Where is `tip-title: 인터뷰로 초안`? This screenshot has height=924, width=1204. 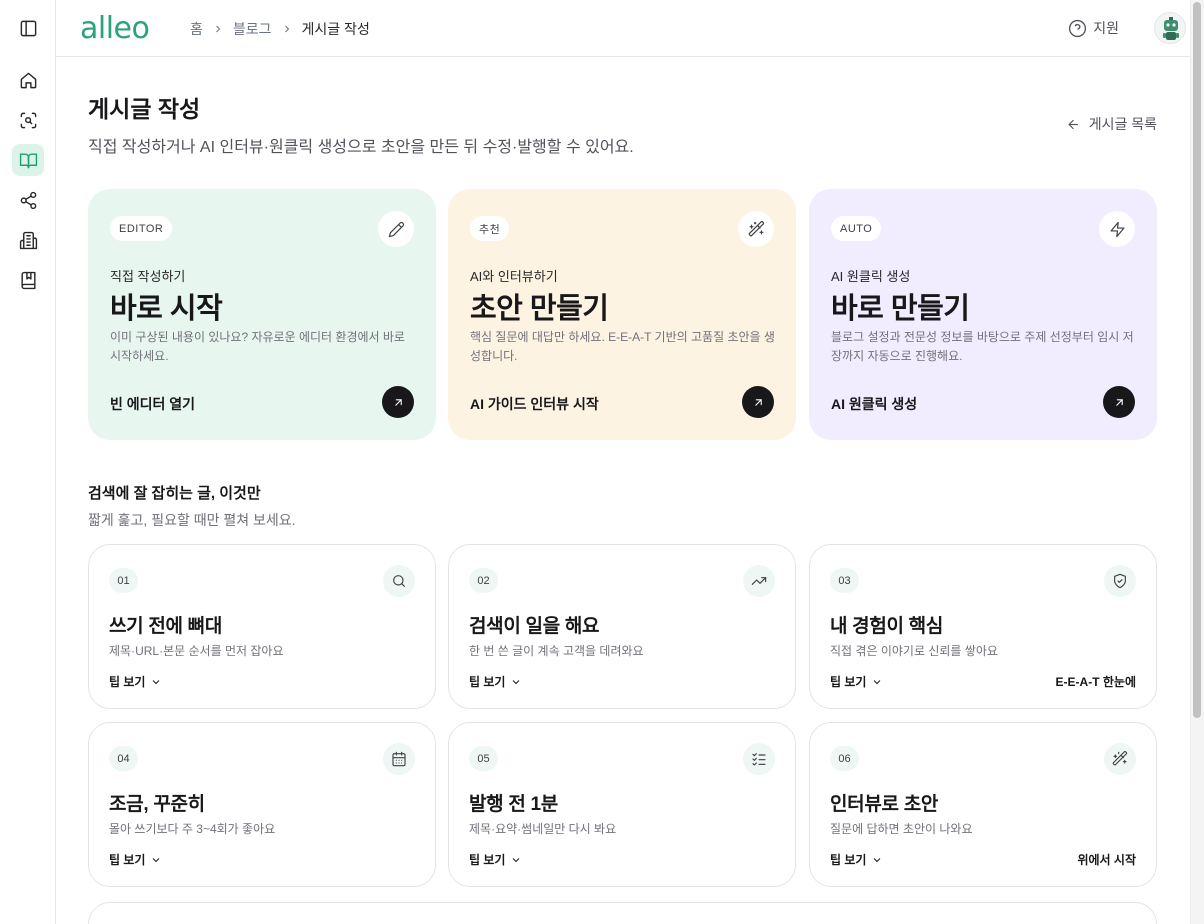 tip-title: 인터뷰로 초안 is located at coordinates (884, 804).